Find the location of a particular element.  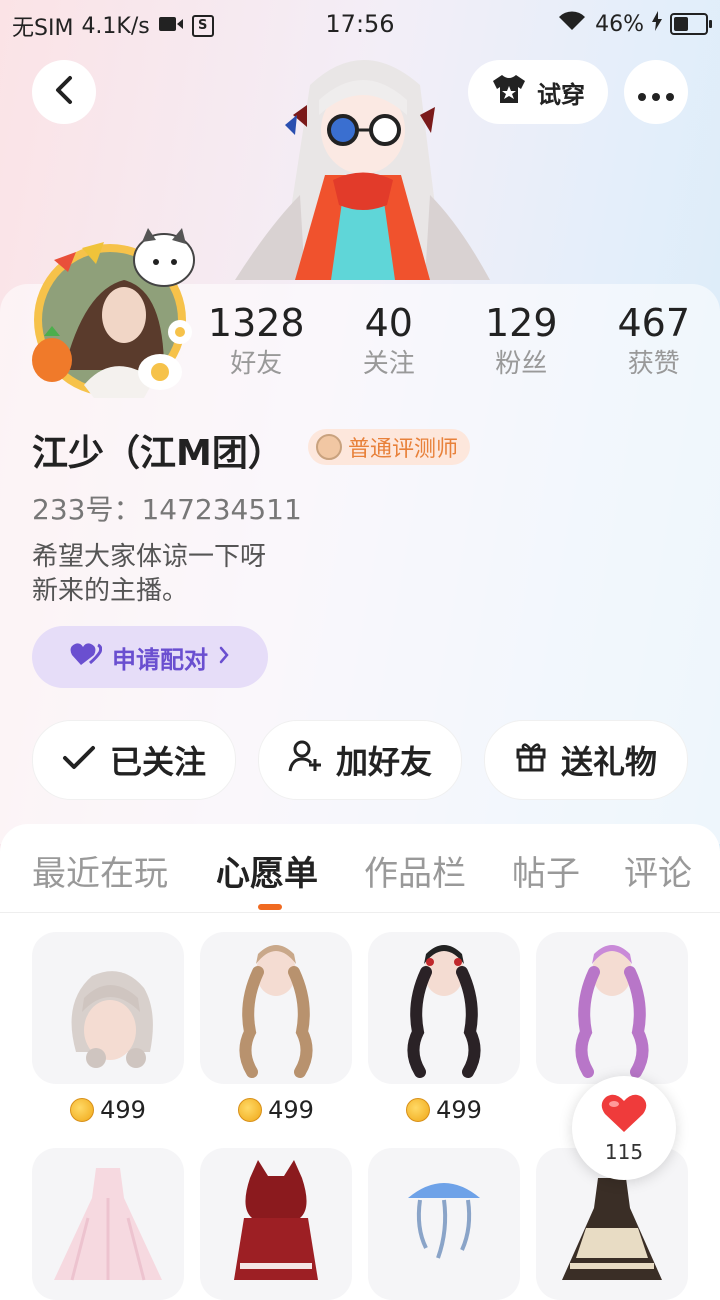

black-curly-twintails-icon is located at coordinates (444, 1008).